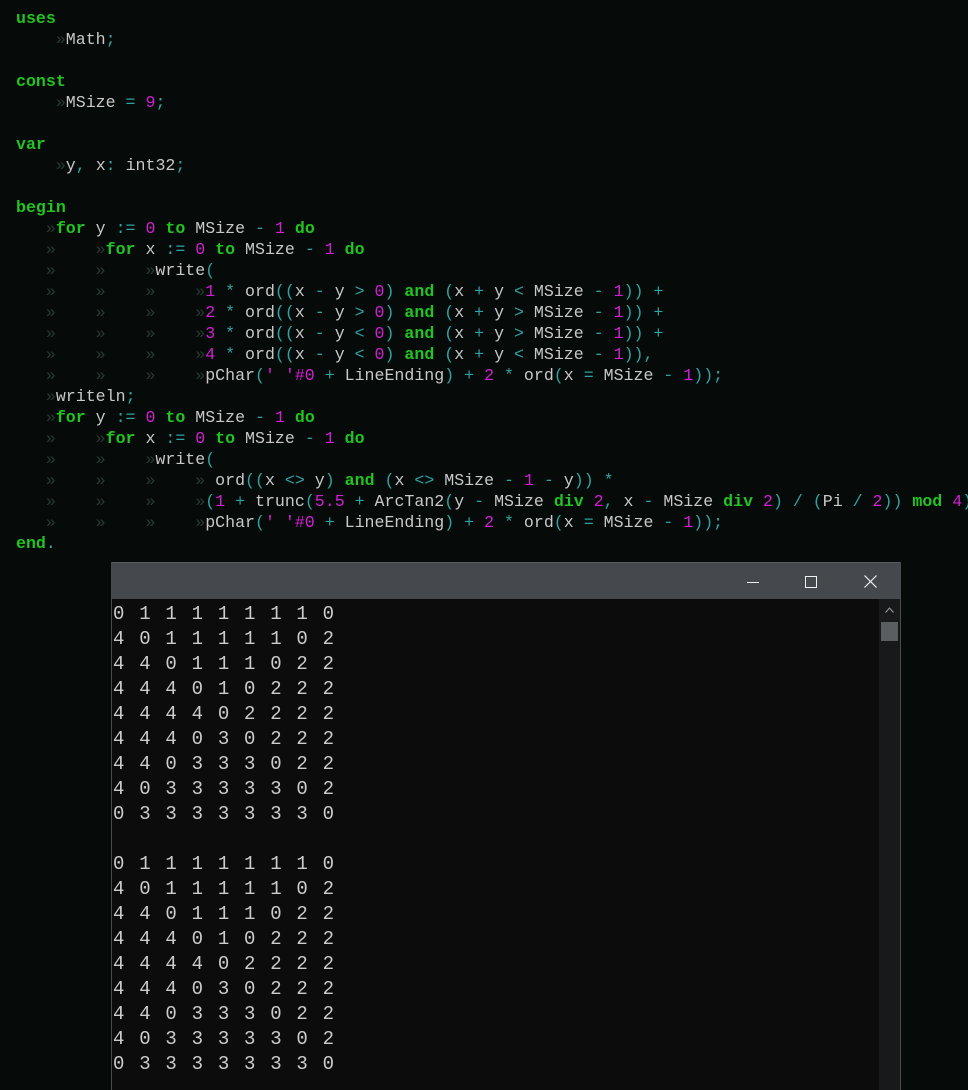  What do you see at coordinates (150, 102) in the screenshot?
I see `code-token: 9` at bounding box center [150, 102].